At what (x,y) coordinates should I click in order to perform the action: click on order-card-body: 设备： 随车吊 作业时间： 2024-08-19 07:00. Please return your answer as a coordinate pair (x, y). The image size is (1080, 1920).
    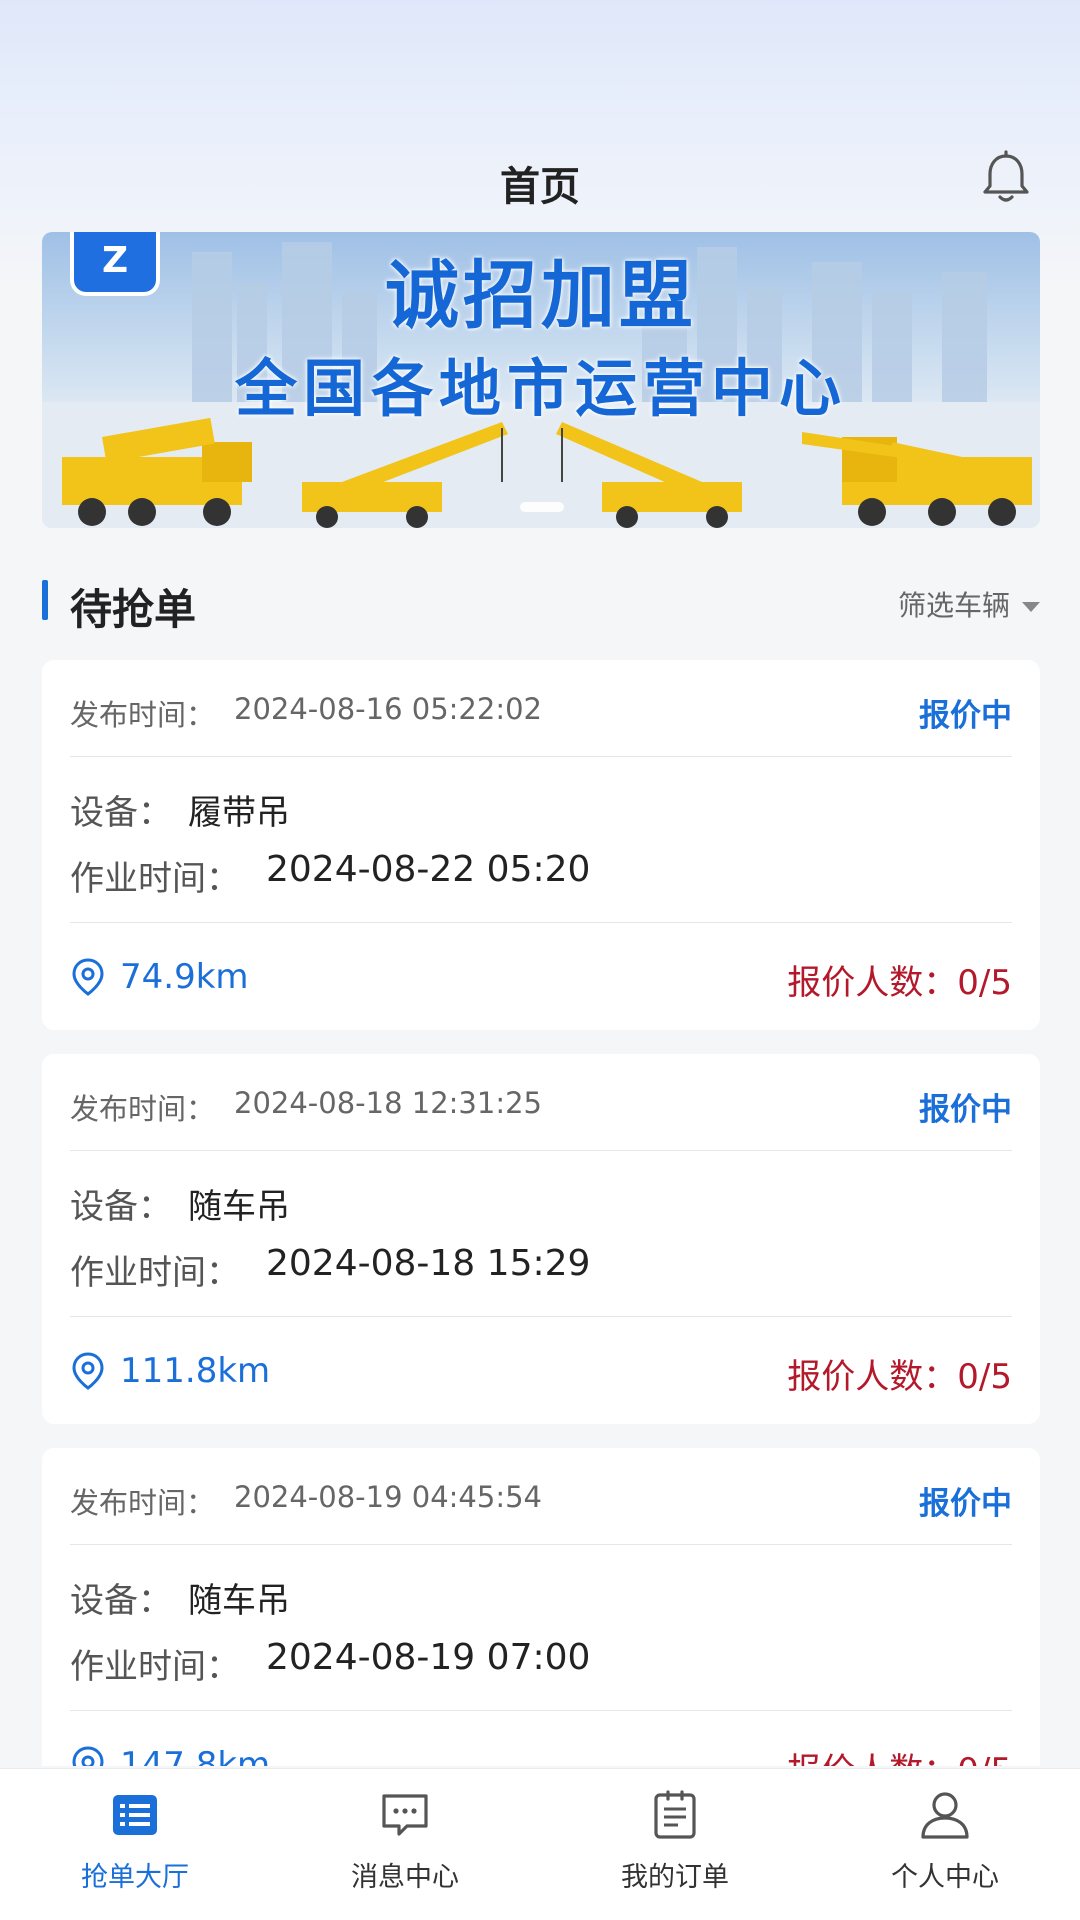
    Looking at the image, I should click on (541, 1628).